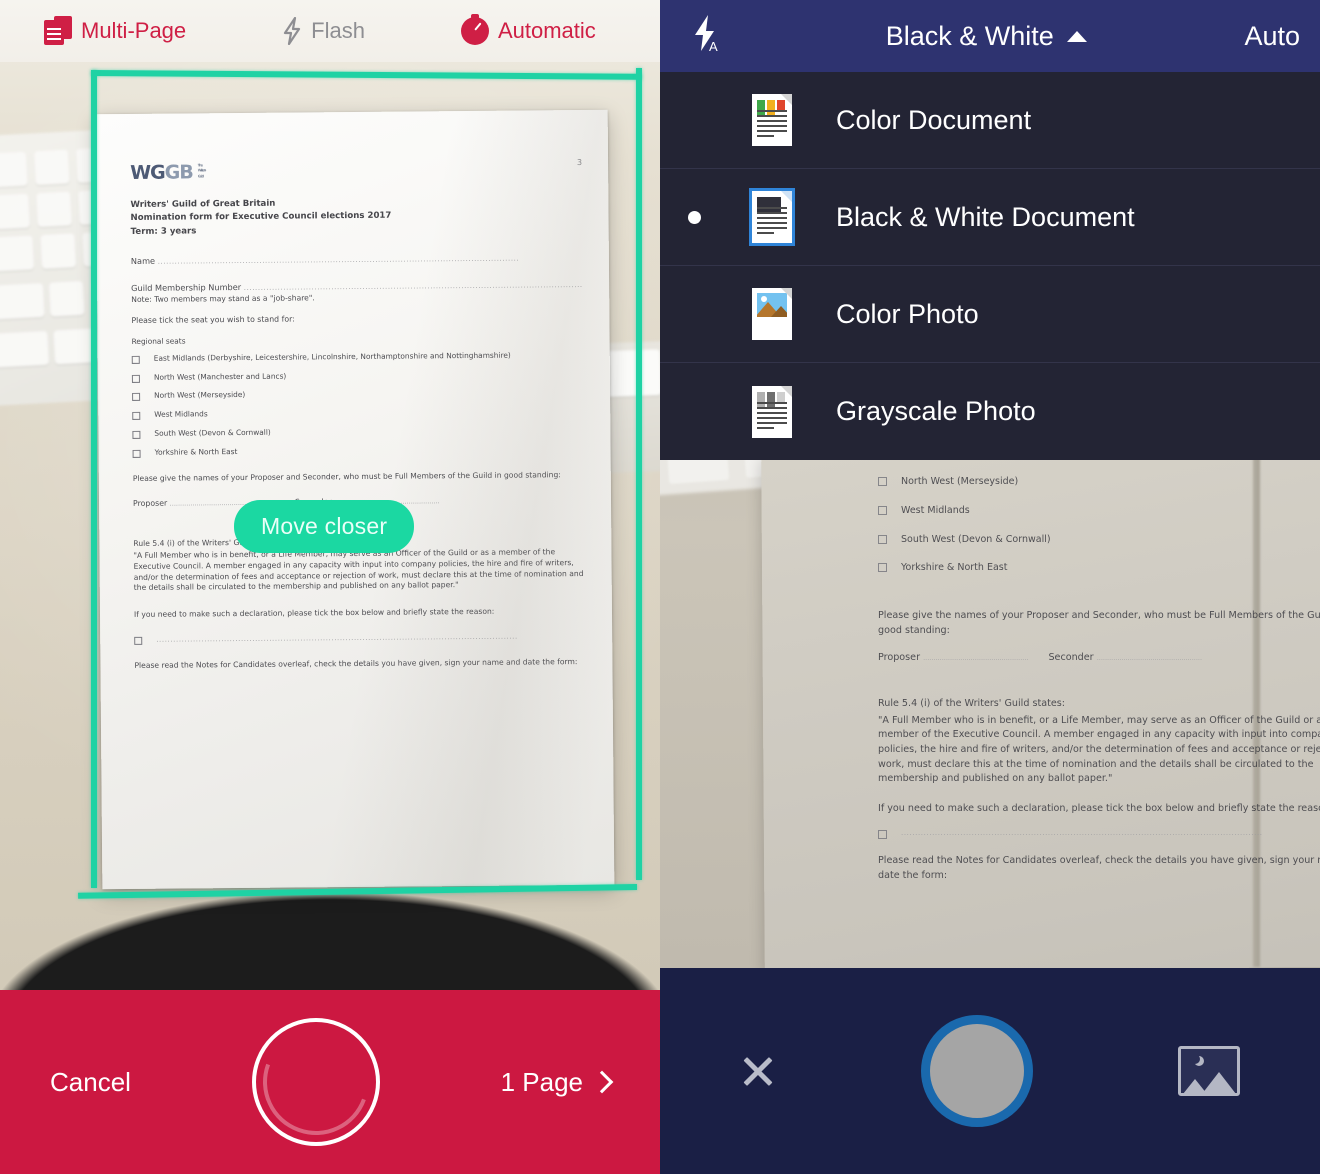 This screenshot has width=1320, height=1174. What do you see at coordinates (602, 1082) in the screenshot?
I see `chevron-right-icon` at bounding box center [602, 1082].